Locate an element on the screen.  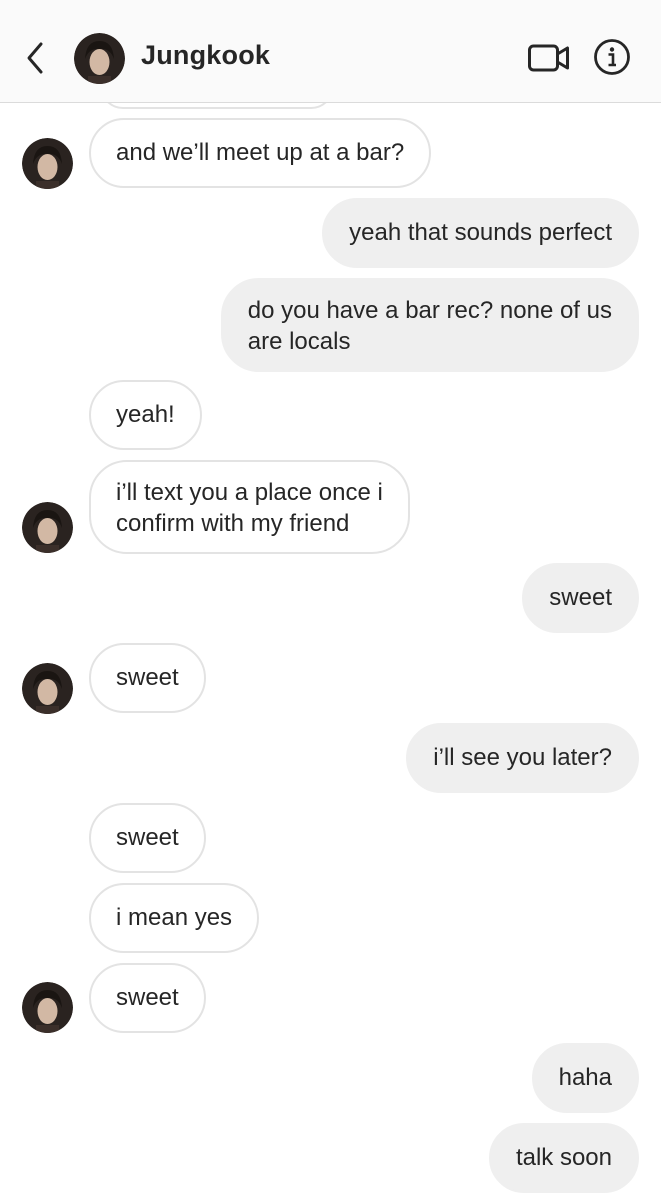
info-icon is located at coordinates (612, 57).